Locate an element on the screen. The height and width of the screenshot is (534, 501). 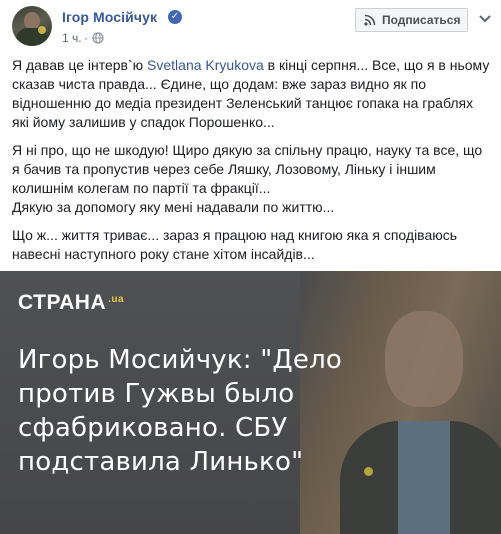
author-avatar is located at coordinates (32, 26).